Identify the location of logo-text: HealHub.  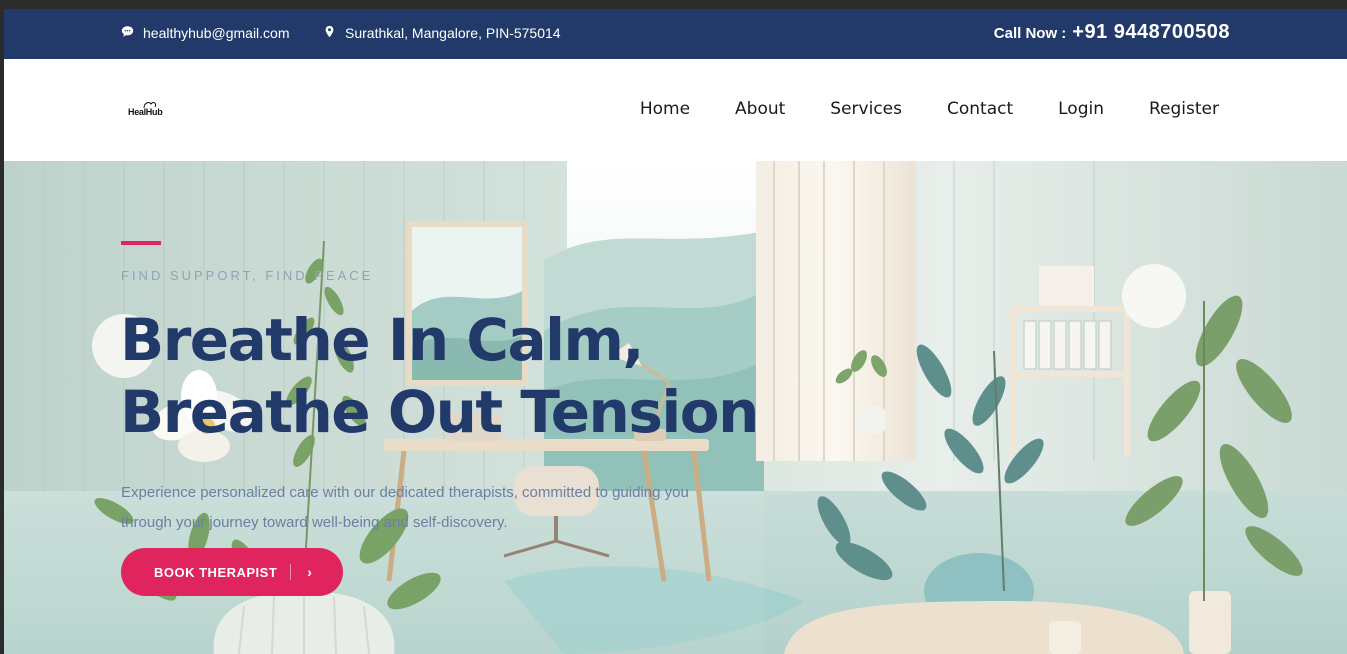
(145, 112).